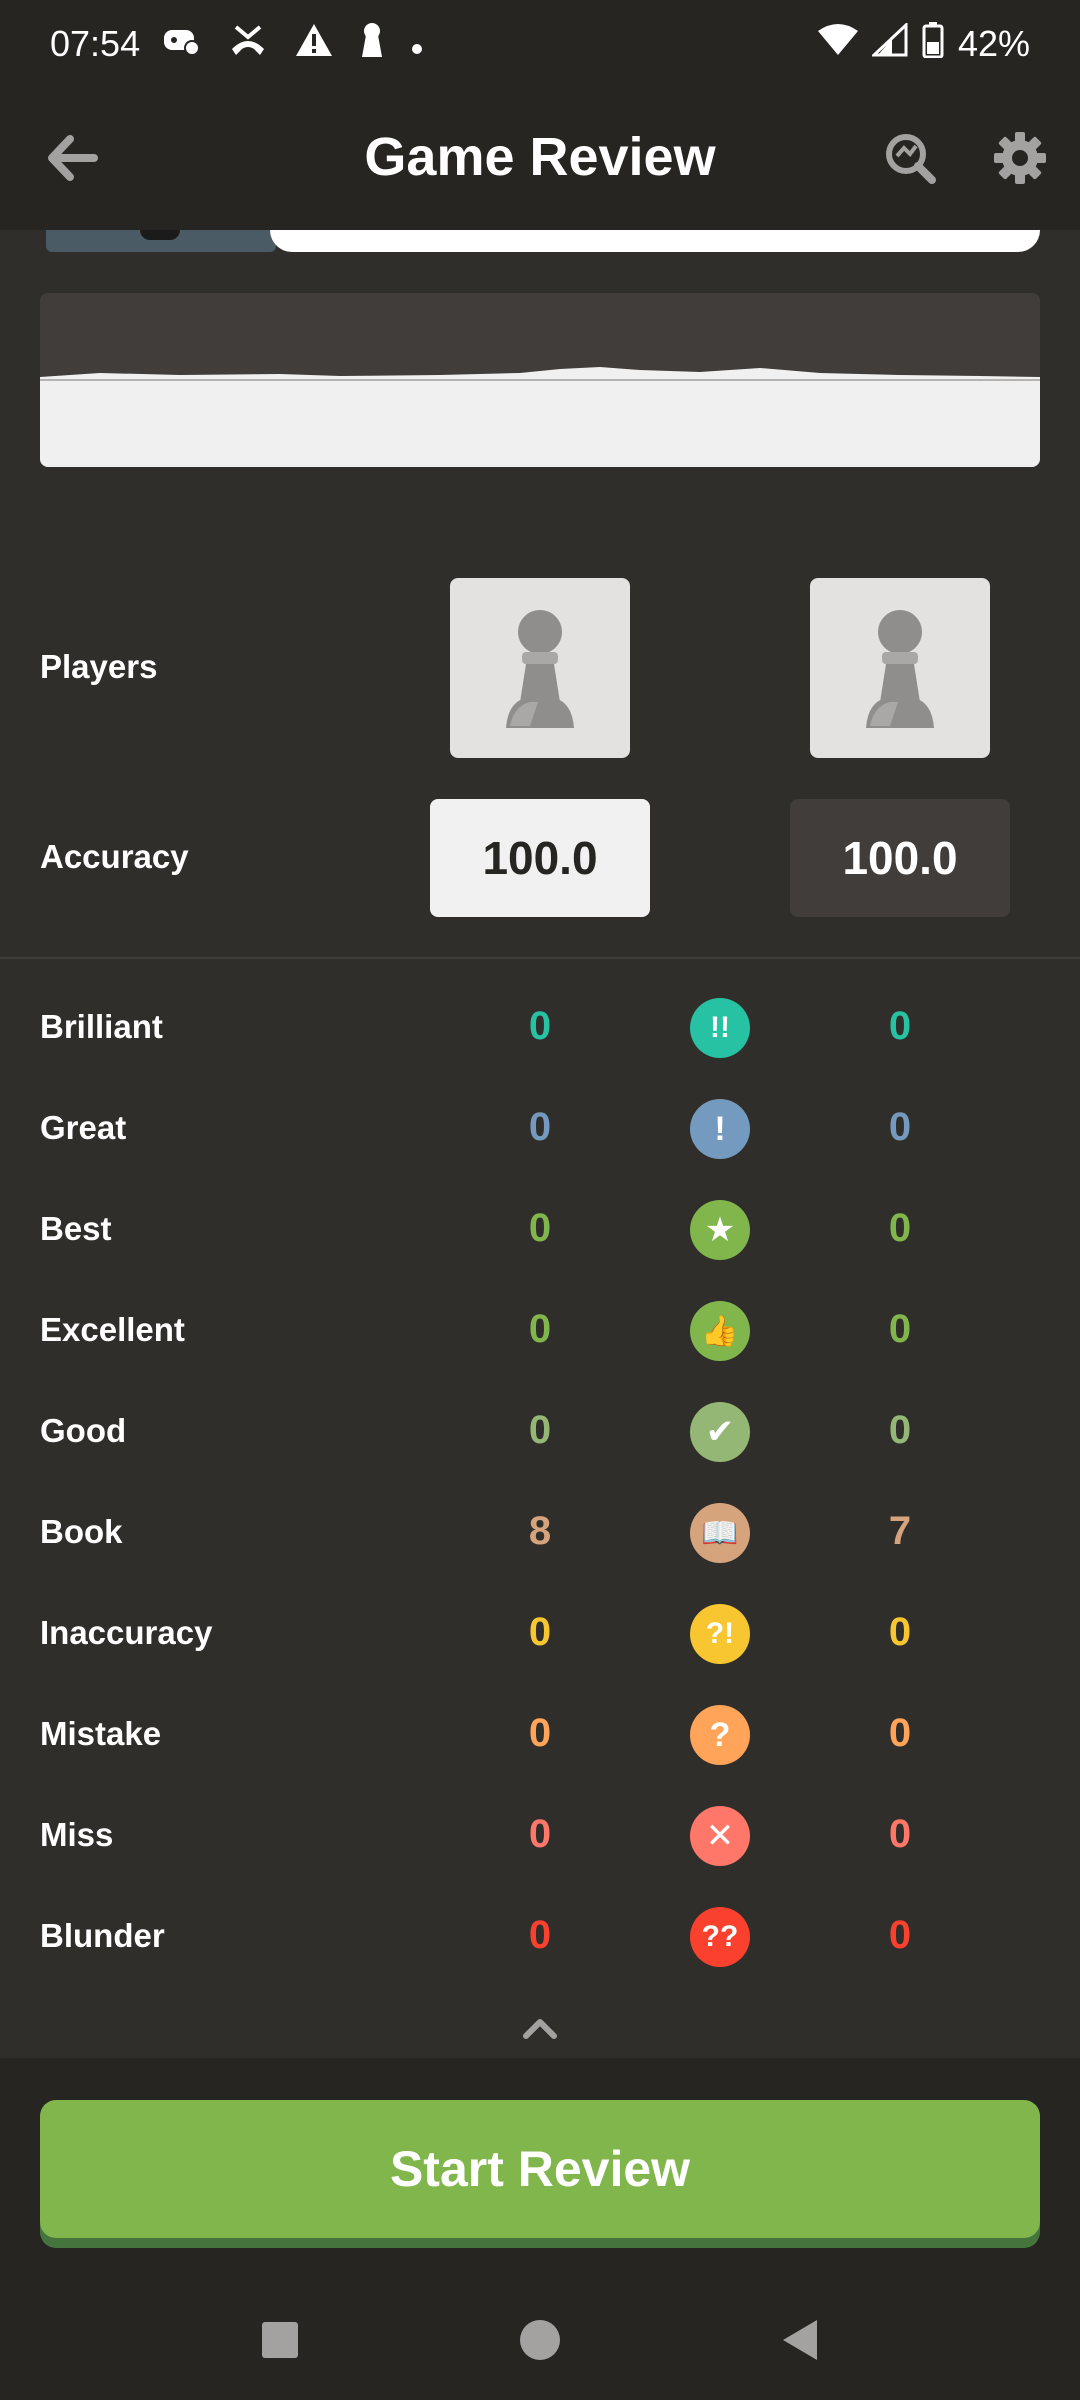 The height and width of the screenshot is (2400, 1080). What do you see at coordinates (933, 44) in the screenshot?
I see `battery-icon` at bounding box center [933, 44].